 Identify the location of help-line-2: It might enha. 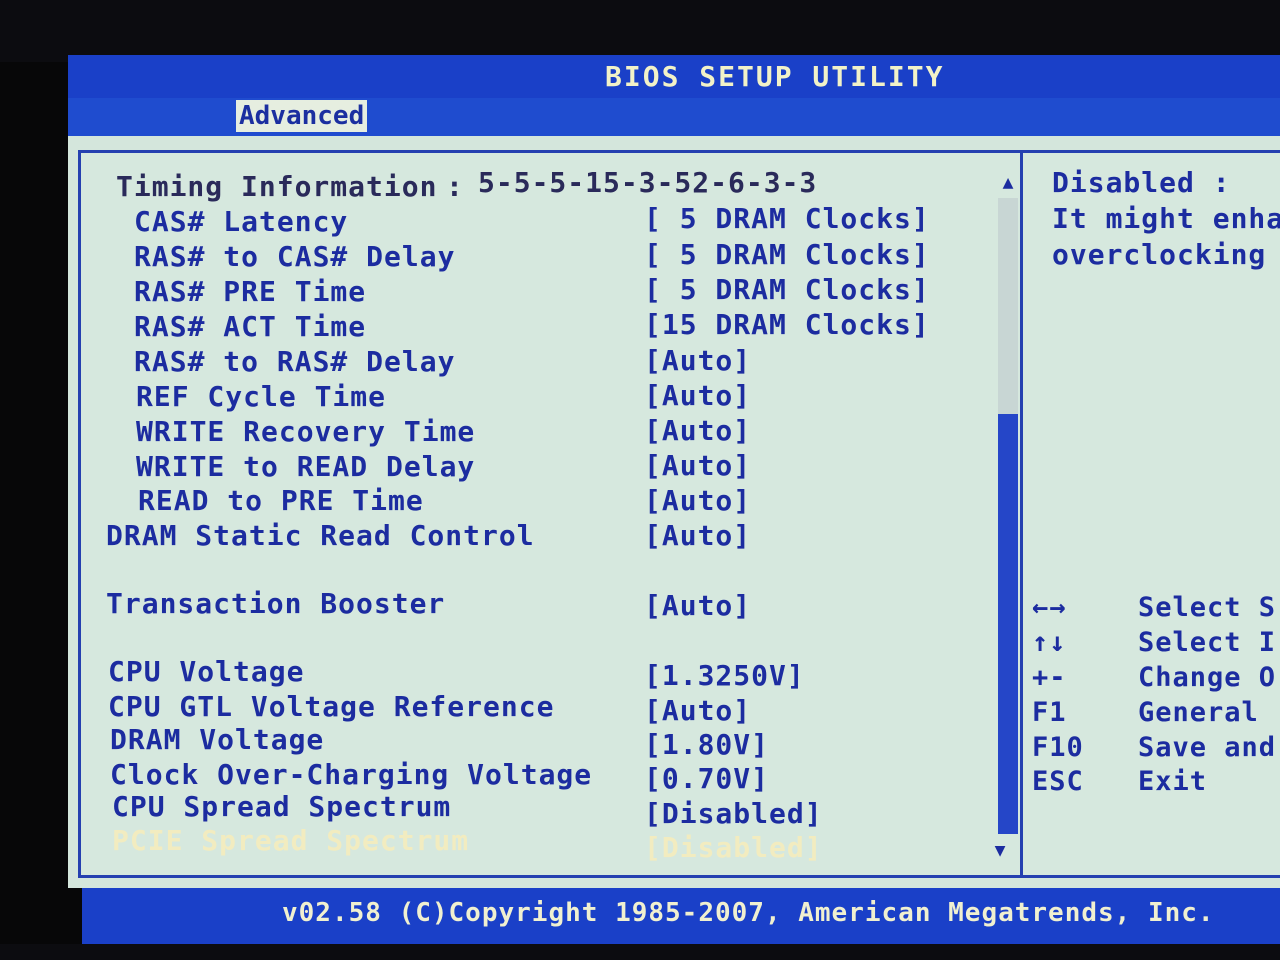
(1166, 218).